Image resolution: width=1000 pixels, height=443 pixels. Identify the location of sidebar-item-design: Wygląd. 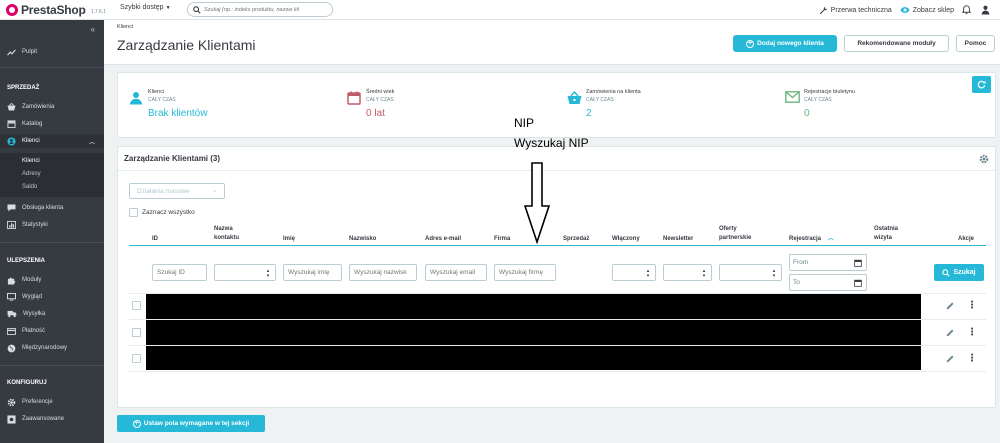
(52, 297).